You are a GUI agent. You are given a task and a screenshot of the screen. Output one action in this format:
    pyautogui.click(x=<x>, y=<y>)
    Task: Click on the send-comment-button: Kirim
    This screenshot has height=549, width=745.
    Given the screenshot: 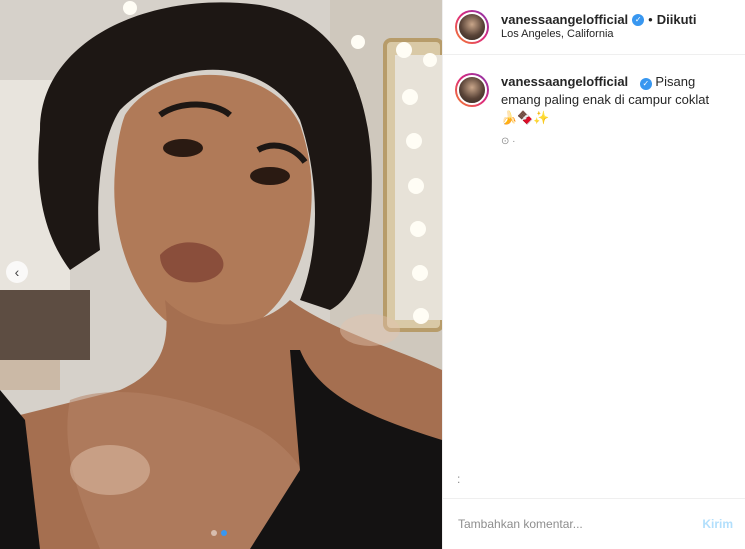 What is the action you would take?
    pyautogui.click(x=717, y=524)
    